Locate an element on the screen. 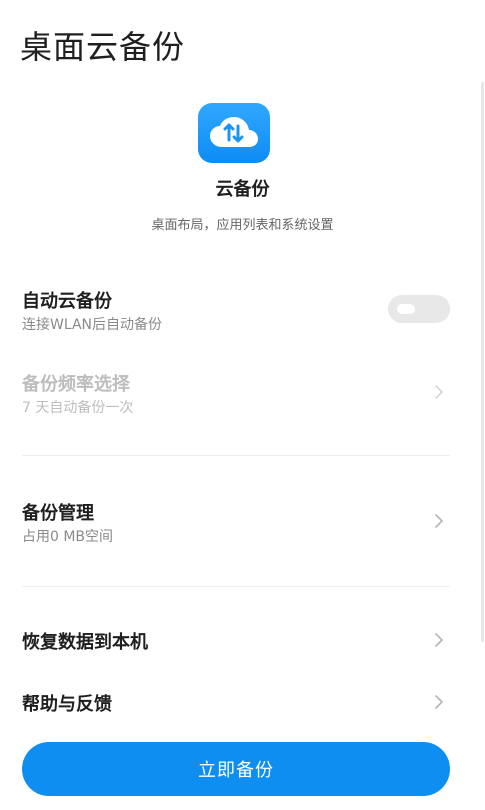 This screenshot has width=485, height=810. app-name: 云备份 is located at coordinates (242, 189).